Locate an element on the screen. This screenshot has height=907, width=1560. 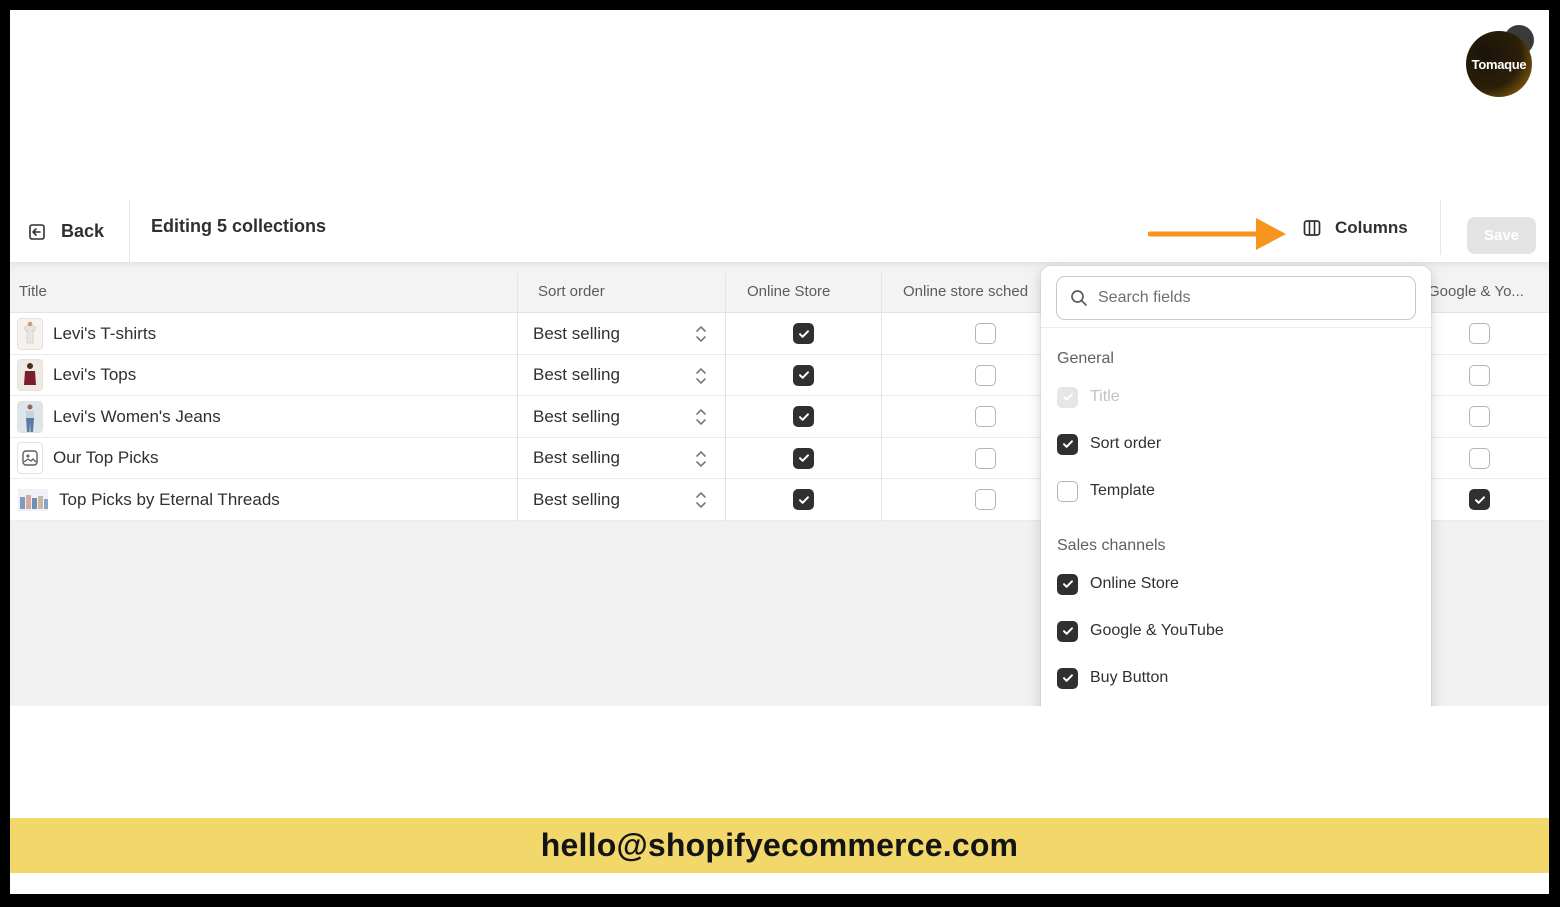
checkbox-title is located at coordinates (1067, 397).